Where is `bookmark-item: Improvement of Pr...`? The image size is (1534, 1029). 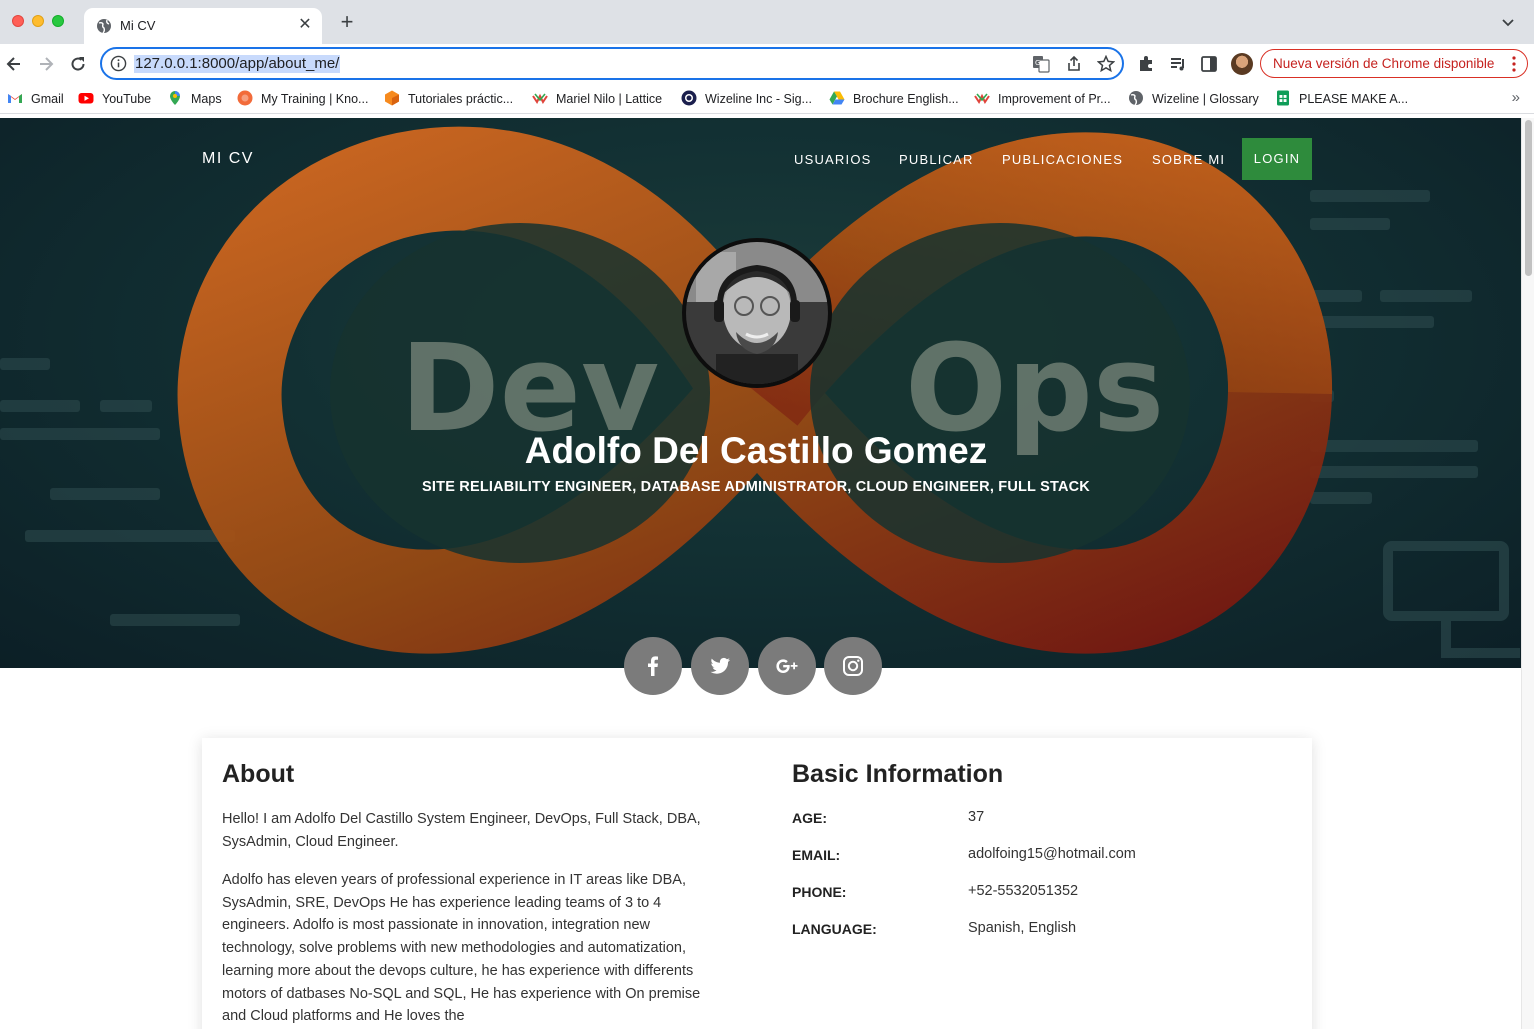
bookmark-item: Improvement of Pr... is located at coordinates (1042, 99).